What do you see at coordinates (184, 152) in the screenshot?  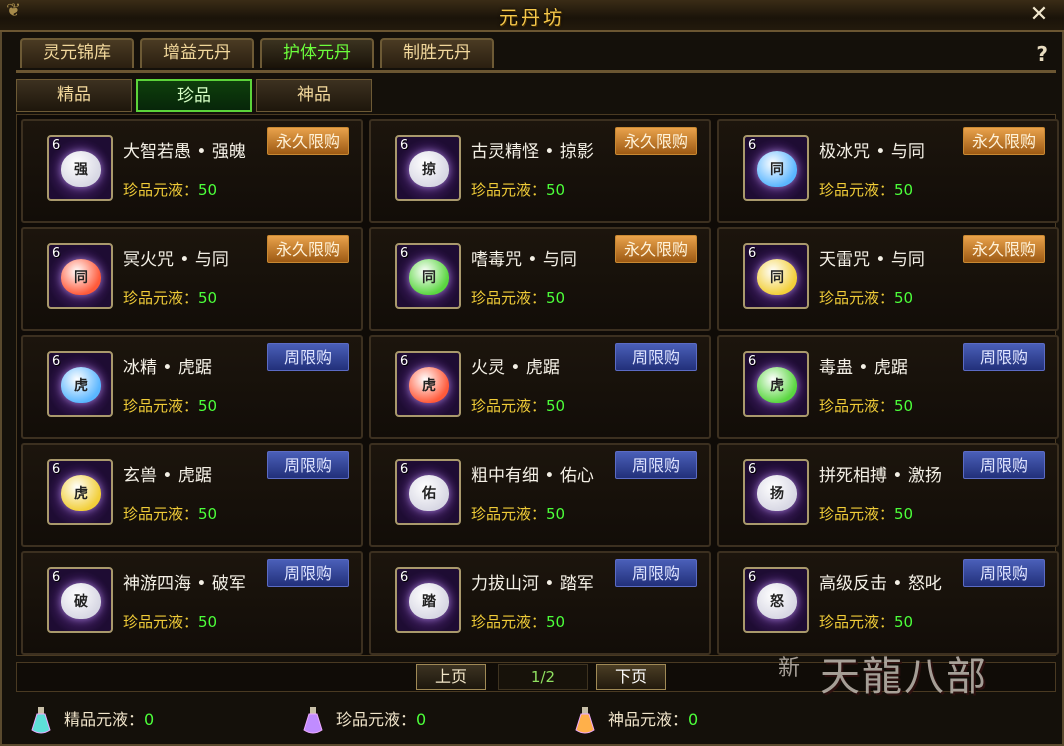 I see `item-name: 大智若愚 • 强魄` at bounding box center [184, 152].